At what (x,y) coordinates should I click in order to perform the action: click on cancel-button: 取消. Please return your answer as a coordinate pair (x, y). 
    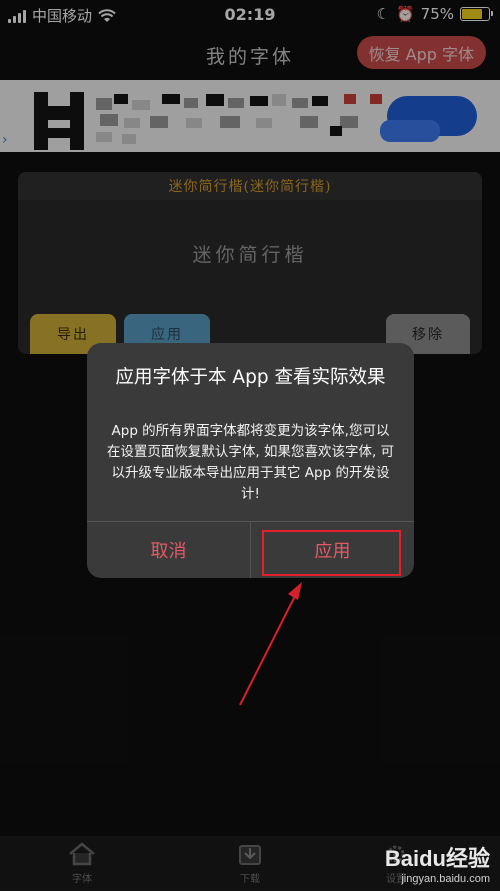
    Looking at the image, I should click on (168, 550).